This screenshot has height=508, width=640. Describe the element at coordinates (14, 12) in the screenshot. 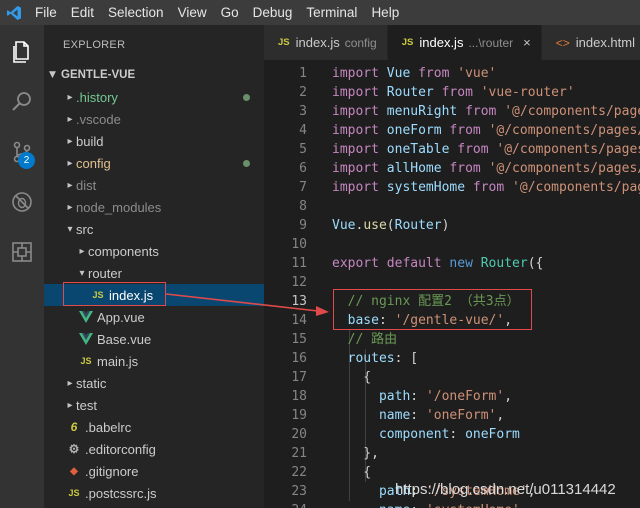

I see `vscode-logo-icon` at that location.